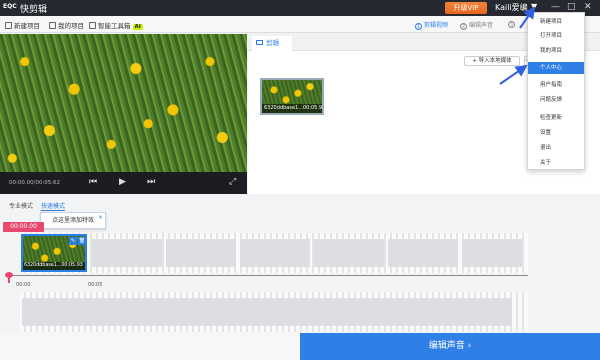 This screenshot has height=360, width=600. I want to click on annotation-arrows, so click(517, 45).